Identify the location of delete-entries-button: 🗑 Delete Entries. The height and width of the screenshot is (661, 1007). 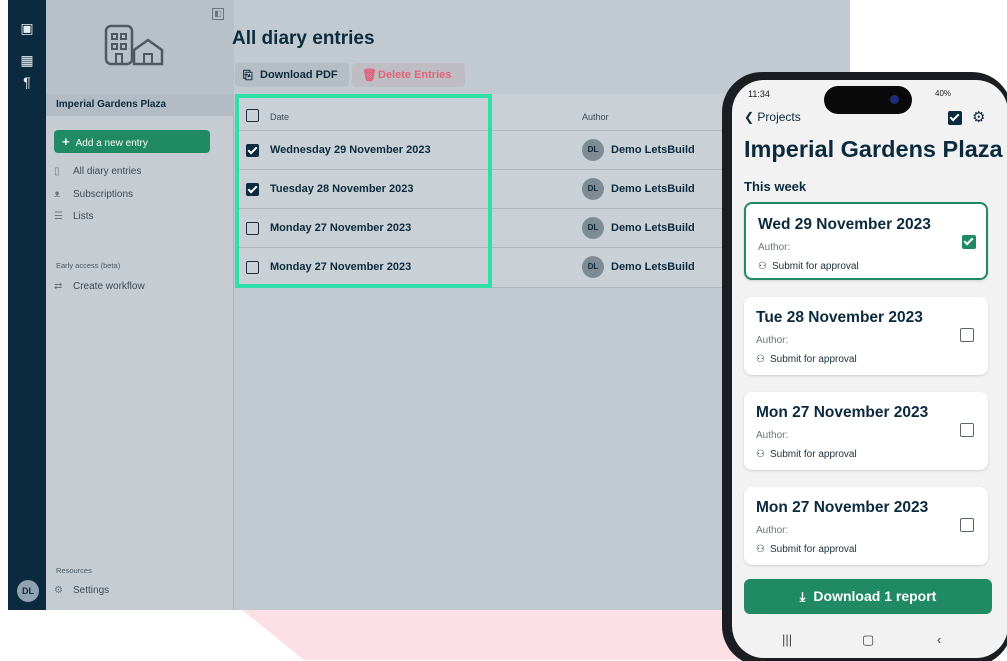
(408, 75).